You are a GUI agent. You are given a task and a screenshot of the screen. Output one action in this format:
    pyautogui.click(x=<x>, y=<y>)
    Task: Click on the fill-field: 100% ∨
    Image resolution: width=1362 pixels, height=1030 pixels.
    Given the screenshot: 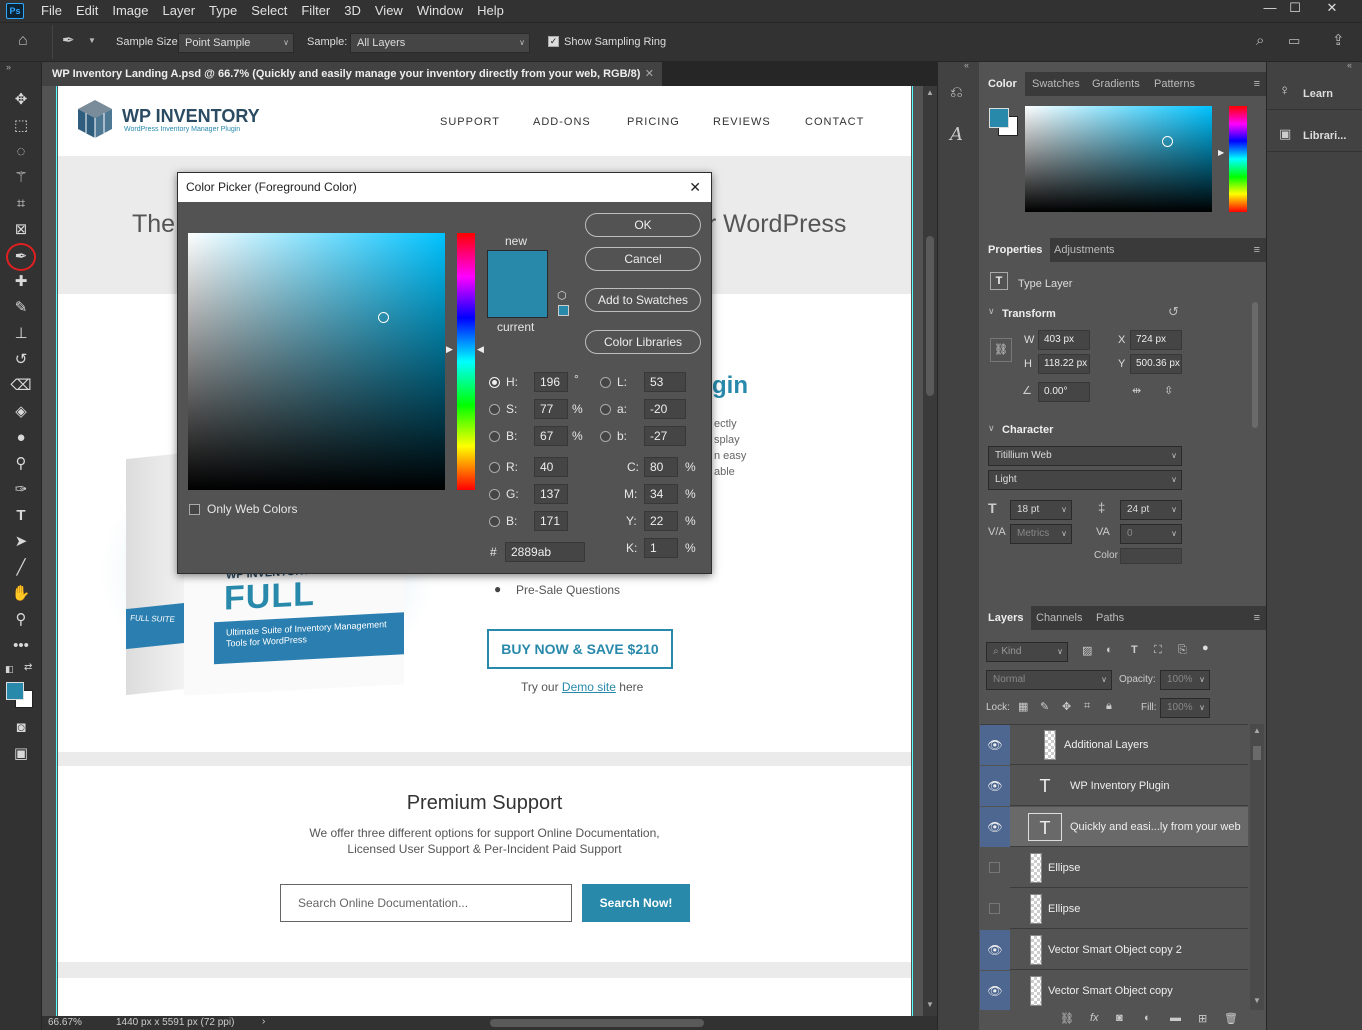 What is the action you would take?
    pyautogui.click(x=1185, y=708)
    